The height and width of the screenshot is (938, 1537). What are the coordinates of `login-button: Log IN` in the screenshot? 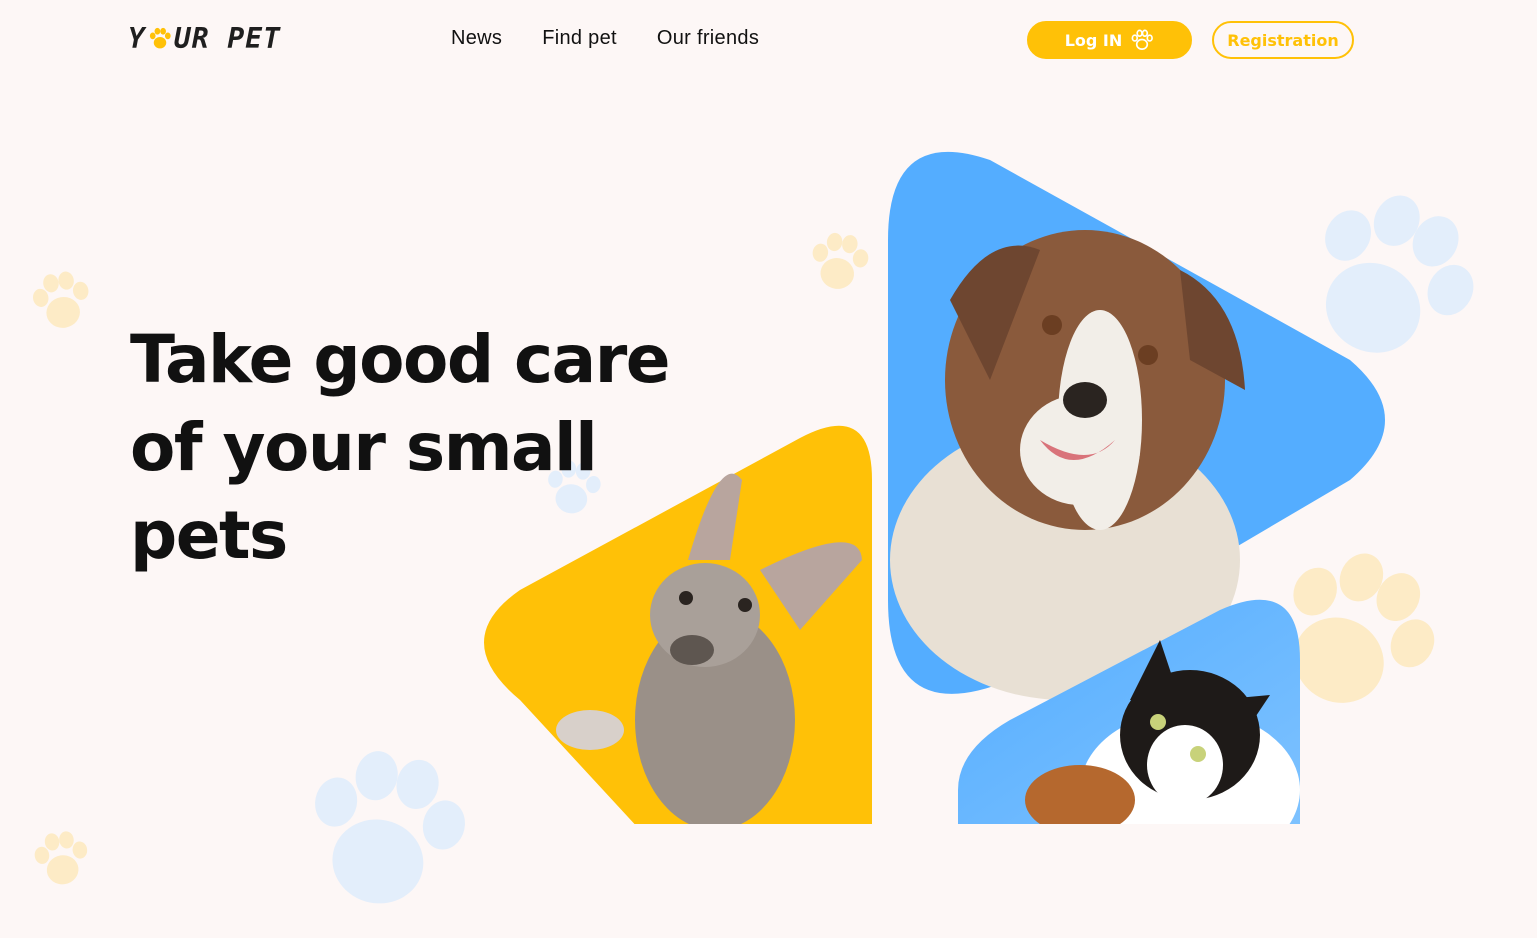 It's located at (1109, 40).